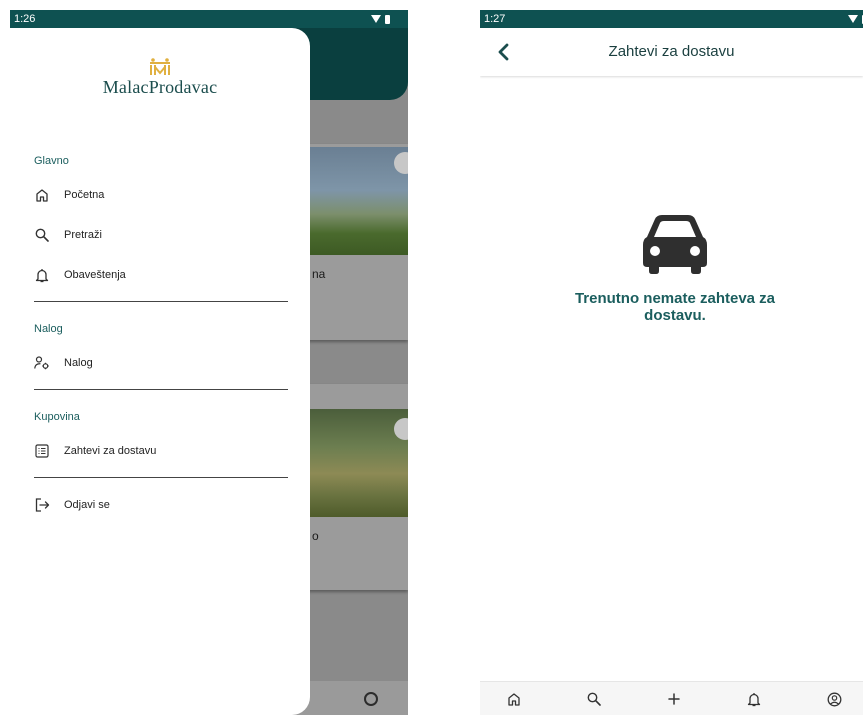 This screenshot has width=863, height=715. What do you see at coordinates (675, 244) in the screenshot?
I see `car-icon` at bounding box center [675, 244].